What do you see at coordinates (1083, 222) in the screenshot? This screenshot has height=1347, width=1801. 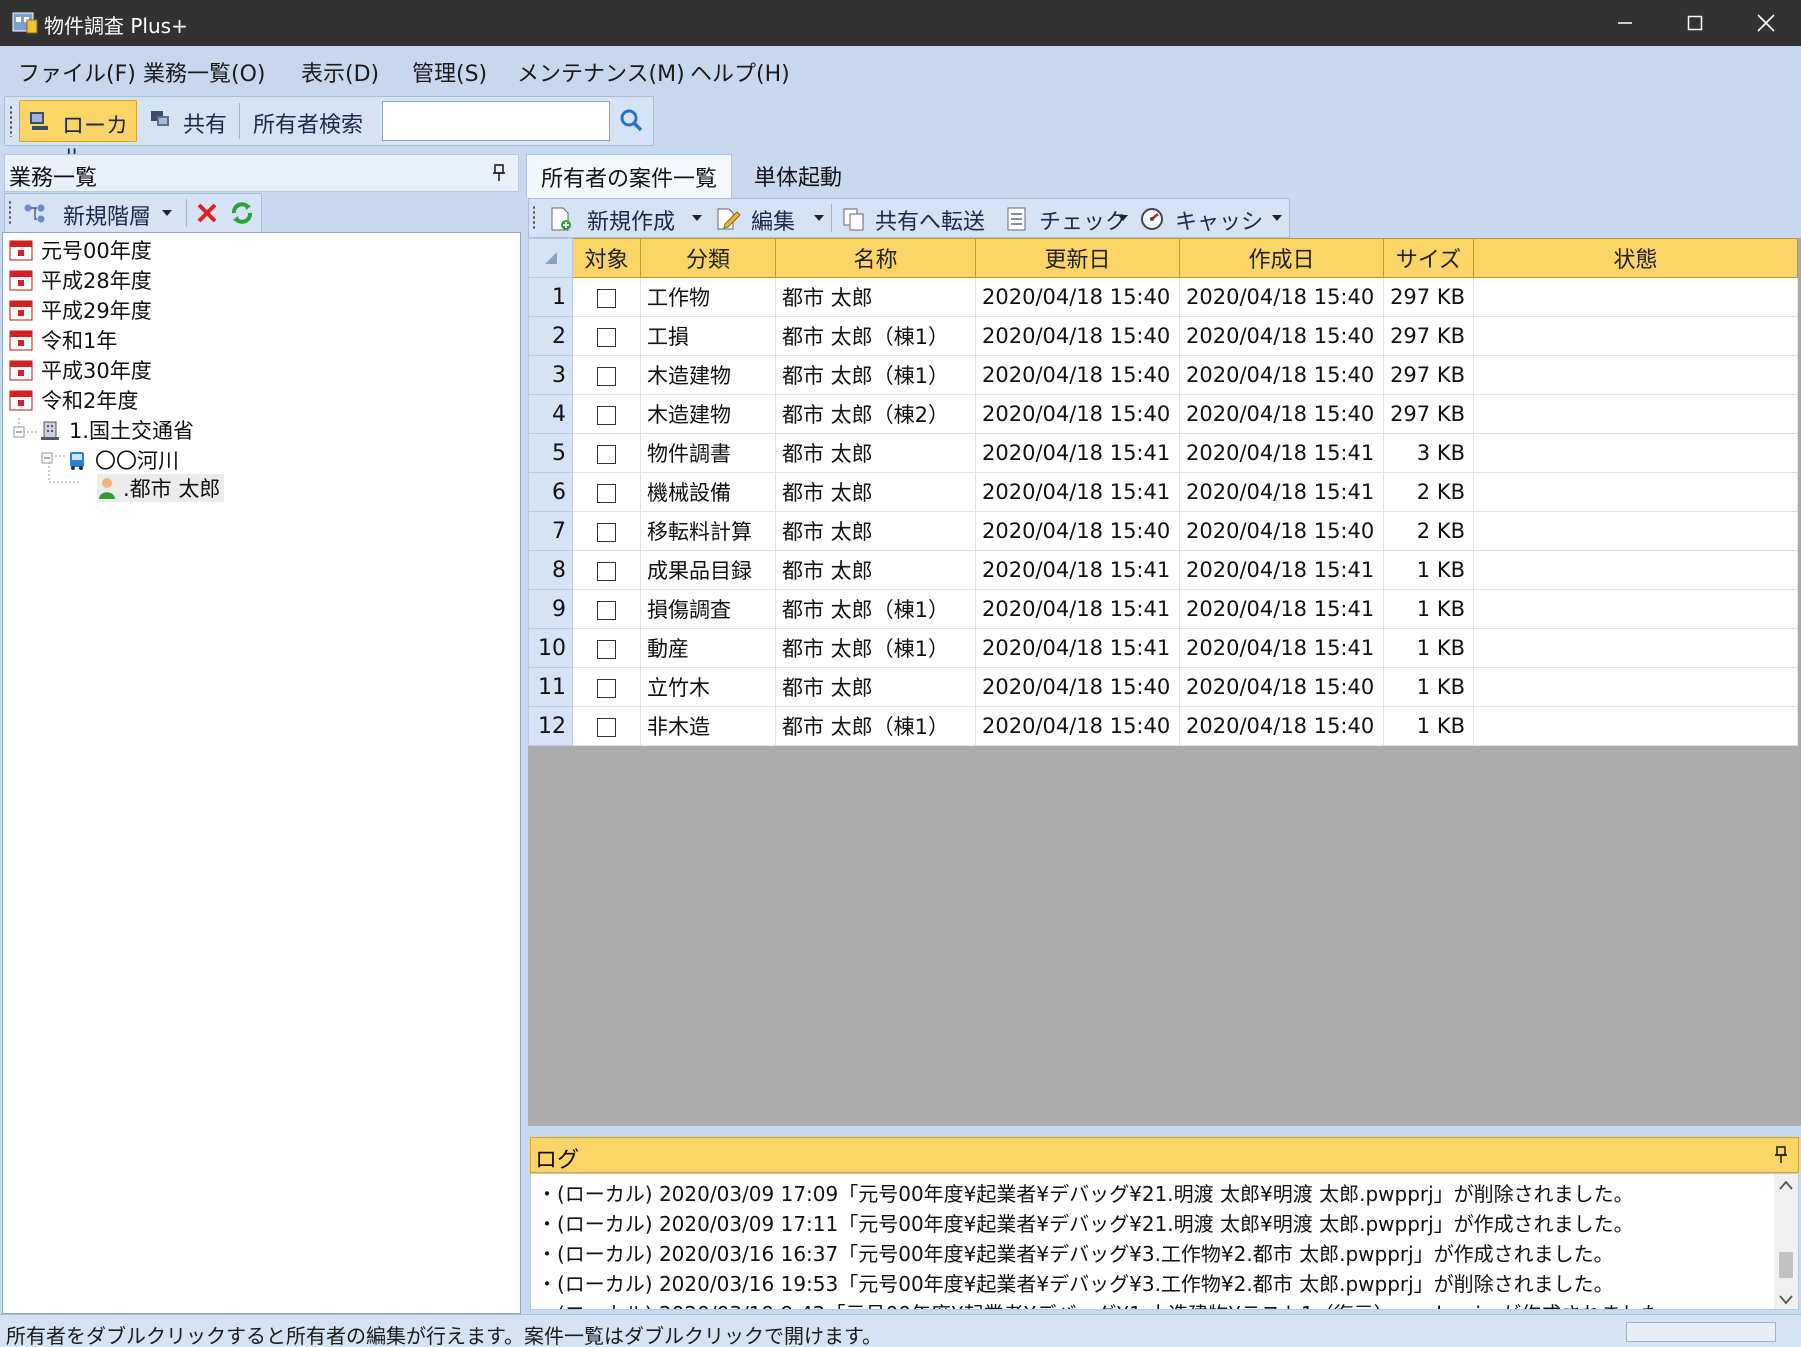 I see `check-label: チェック` at bounding box center [1083, 222].